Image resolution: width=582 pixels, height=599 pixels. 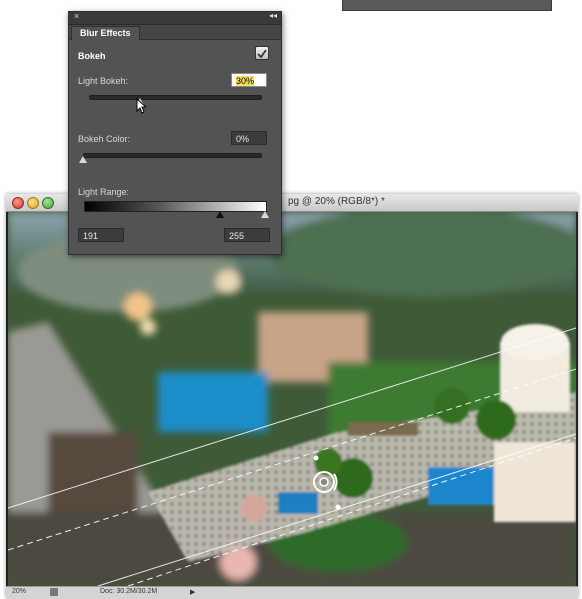 I want to click on light-bokeh-field: 30%, so click(x=249, y=80).